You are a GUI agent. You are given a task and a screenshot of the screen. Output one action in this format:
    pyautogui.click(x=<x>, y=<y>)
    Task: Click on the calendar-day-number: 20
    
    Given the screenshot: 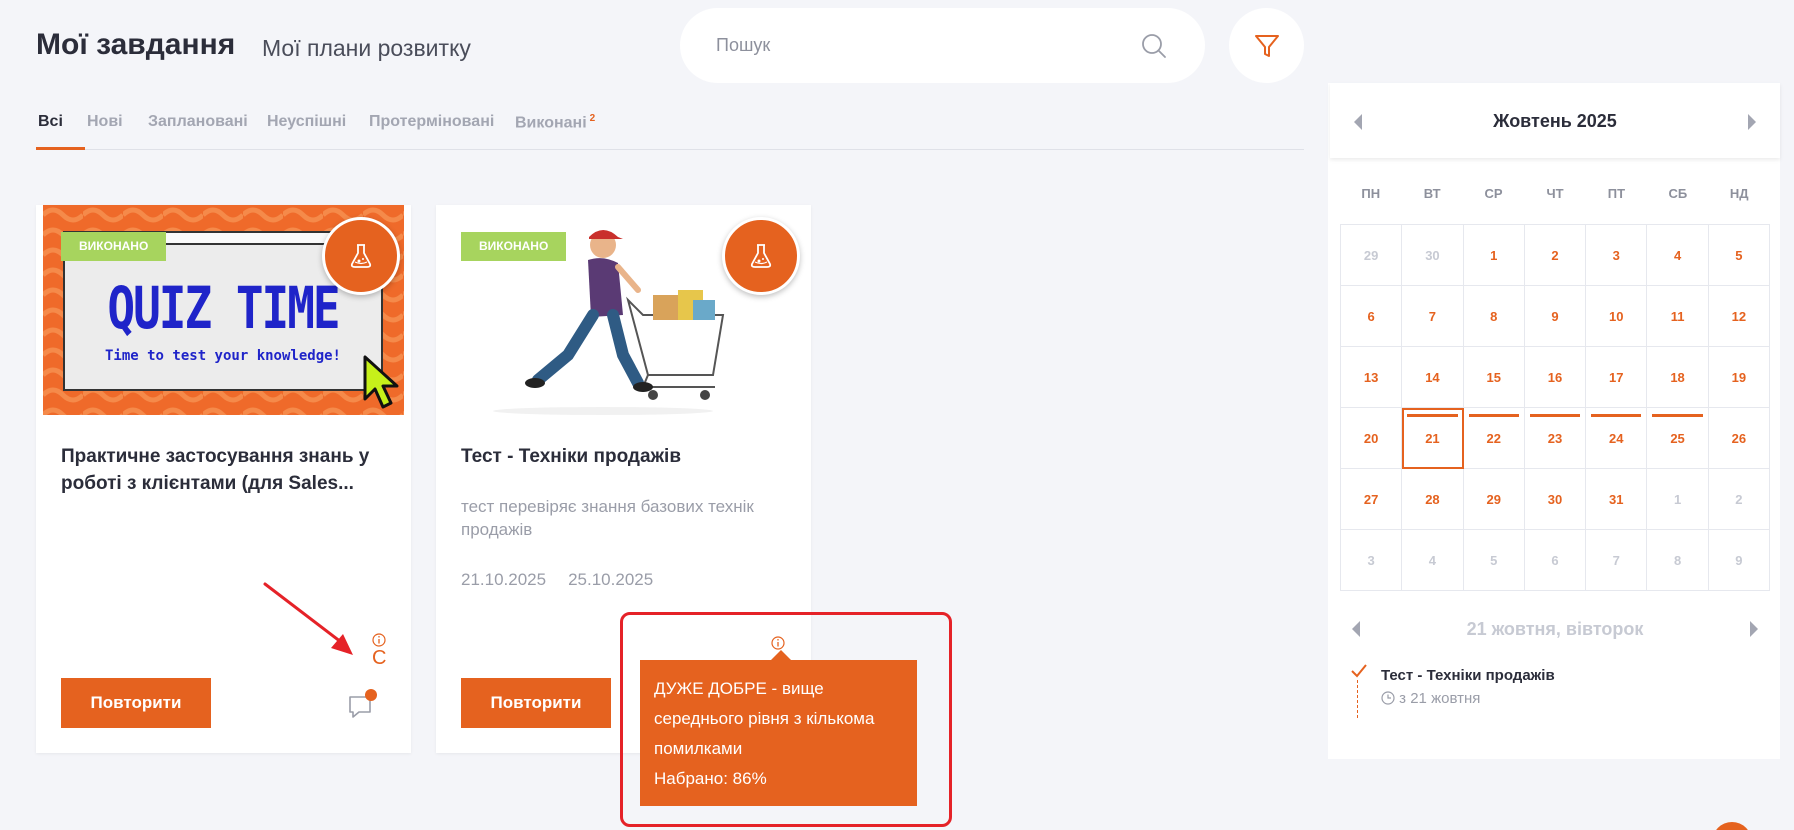 What is the action you would take?
    pyautogui.click(x=1371, y=438)
    